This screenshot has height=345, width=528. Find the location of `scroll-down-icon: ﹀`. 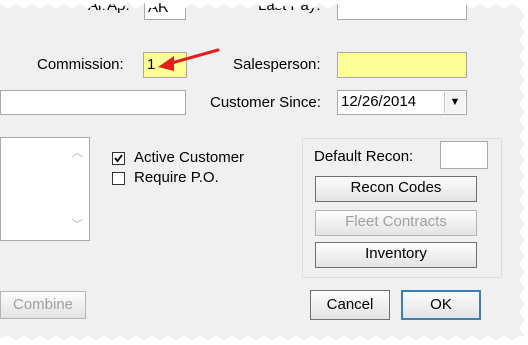

scroll-down-icon: ﹀ is located at coordinates (77, 224).